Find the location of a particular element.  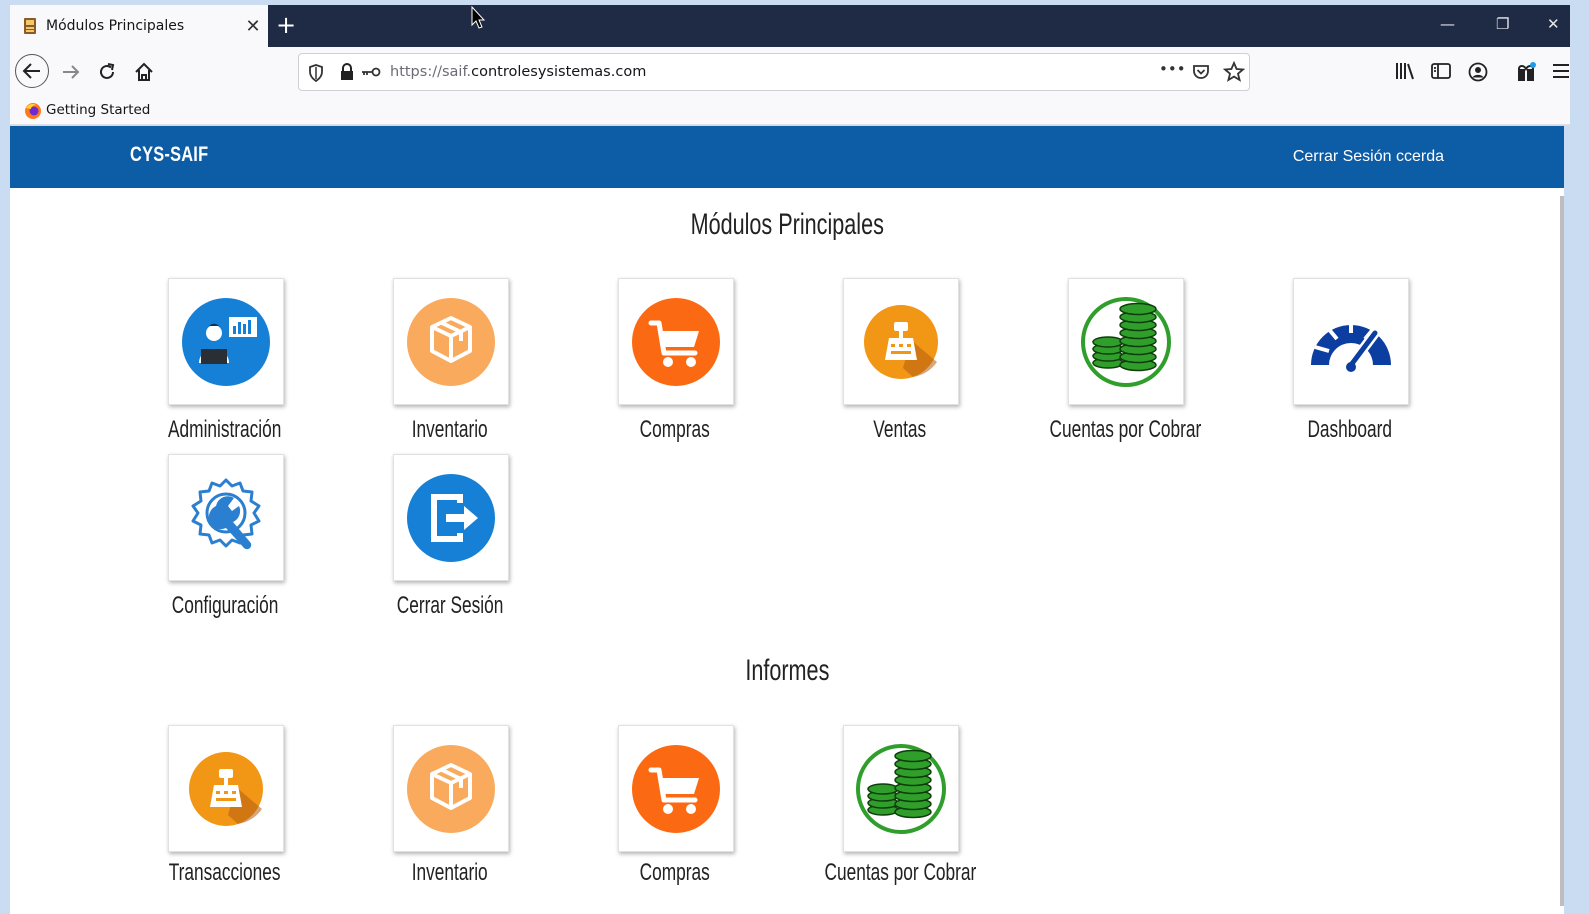

lock-icon is located at coordinates (347, 72).